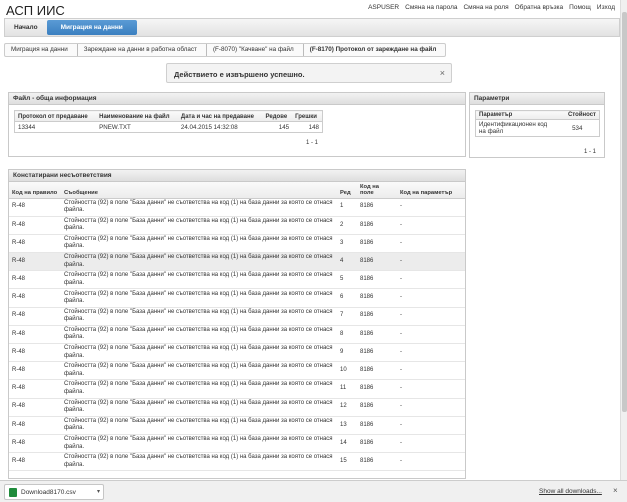  Describe the element at coordinates (115, 127) in the screenshot. I see `table-cell: PNEW.TXT` at that location.